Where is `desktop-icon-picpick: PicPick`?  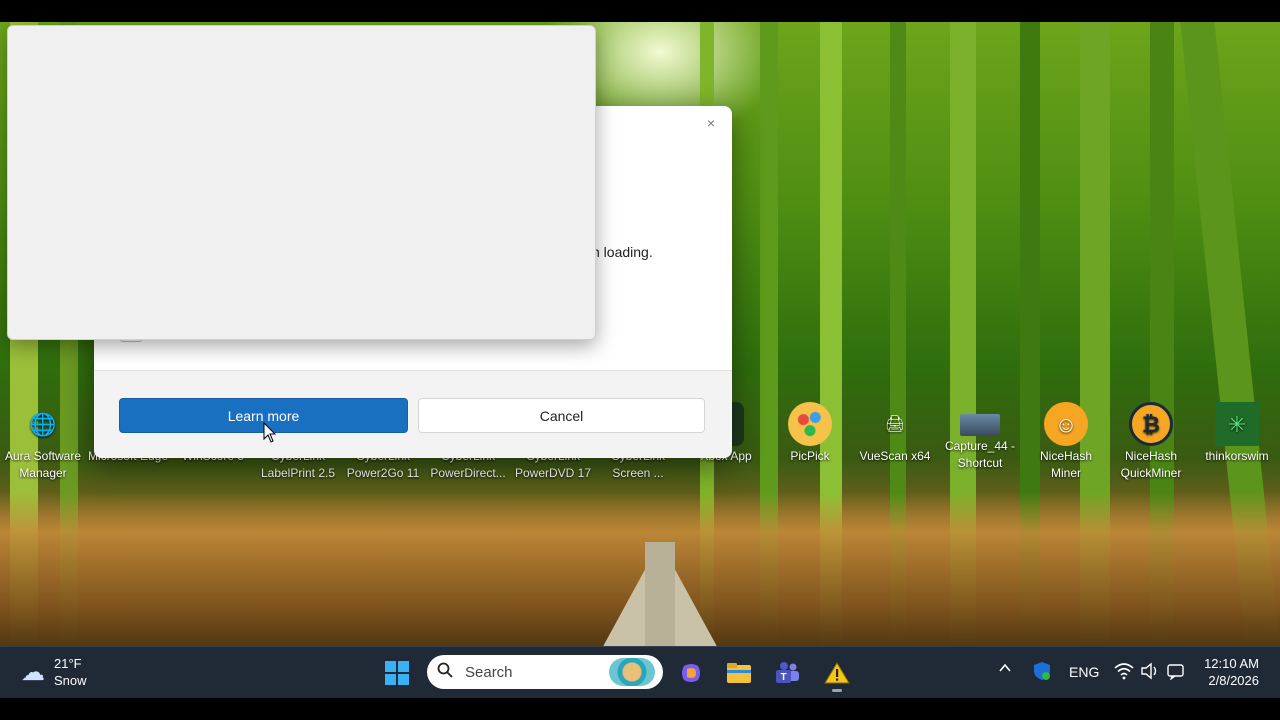
desktop-icon-picpick: PicPick is located at coordinates (810, 433).